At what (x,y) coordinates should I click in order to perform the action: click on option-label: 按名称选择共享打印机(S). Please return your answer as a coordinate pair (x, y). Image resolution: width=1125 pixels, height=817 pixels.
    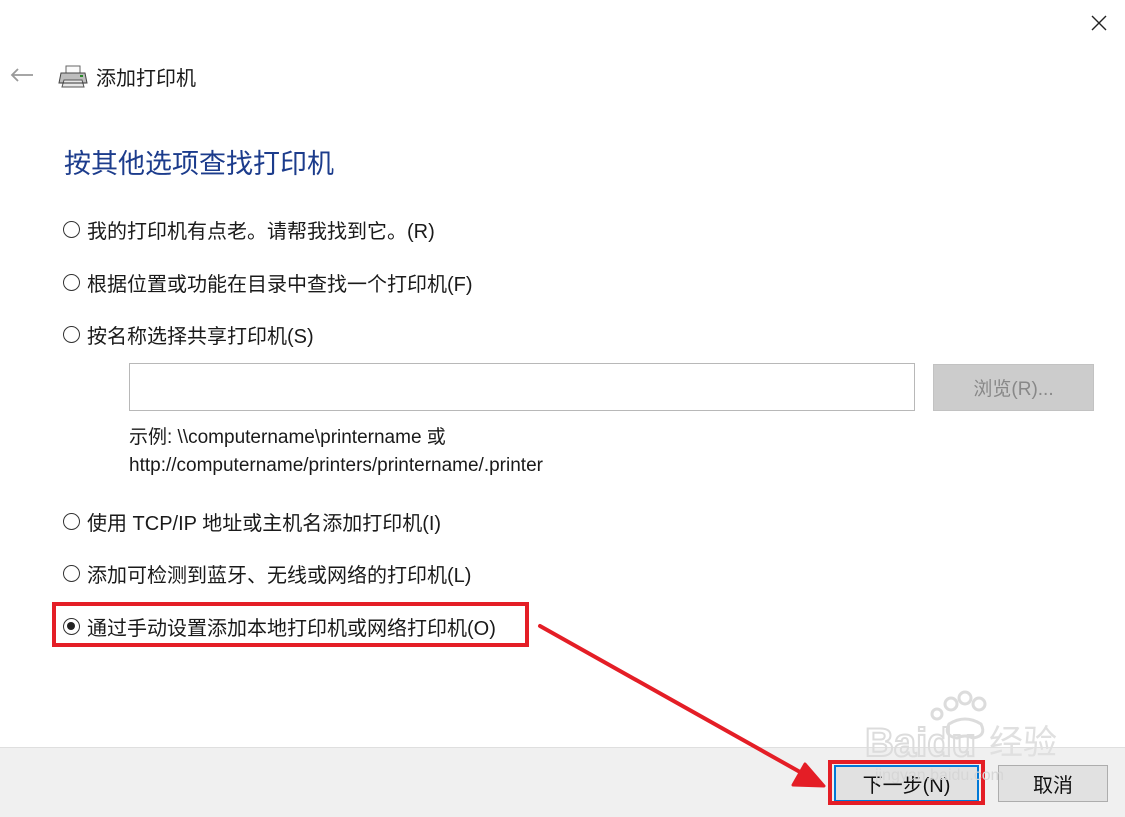
    Looking at the image, I should click on (200, 337).